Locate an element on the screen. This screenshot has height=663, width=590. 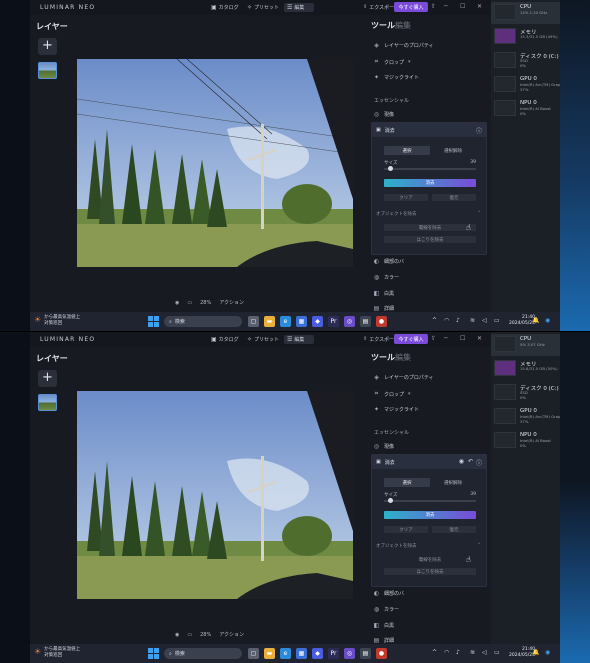
premiere-icon: Pr is located at coordinates (333, 321).